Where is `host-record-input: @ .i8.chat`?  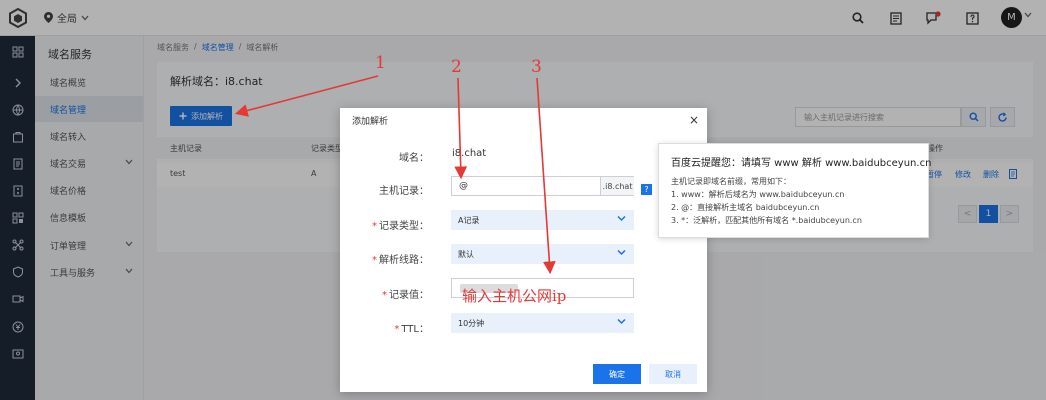 host-record-input: @ .i8.chat is located at coordinates (542, 186).